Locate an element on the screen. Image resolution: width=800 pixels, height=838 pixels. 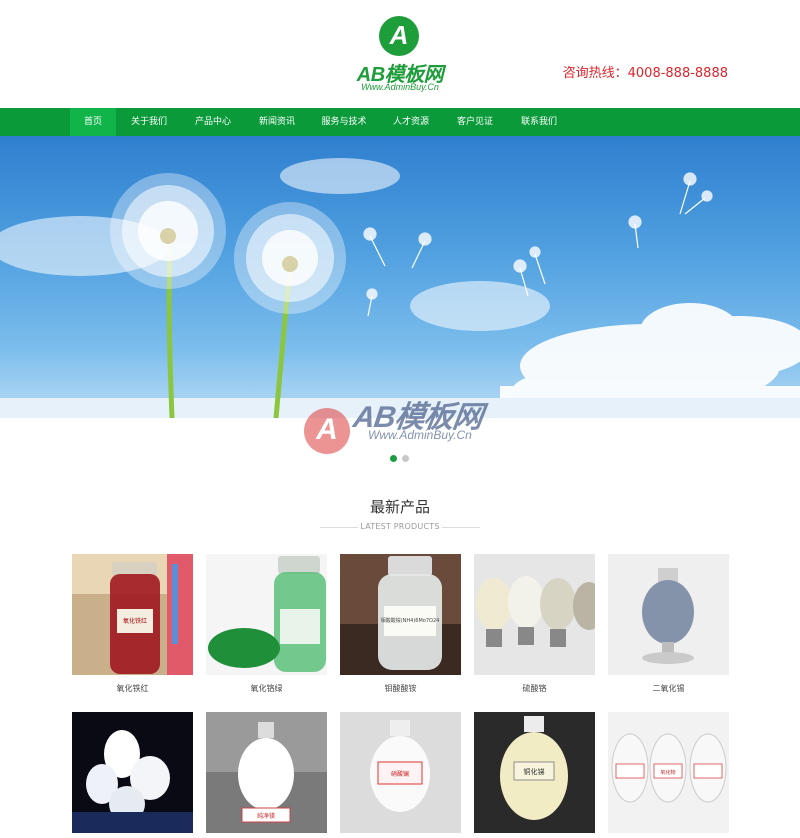
logo-url: Www.AdminBuy.Cn is located at coordinates (400, 87).